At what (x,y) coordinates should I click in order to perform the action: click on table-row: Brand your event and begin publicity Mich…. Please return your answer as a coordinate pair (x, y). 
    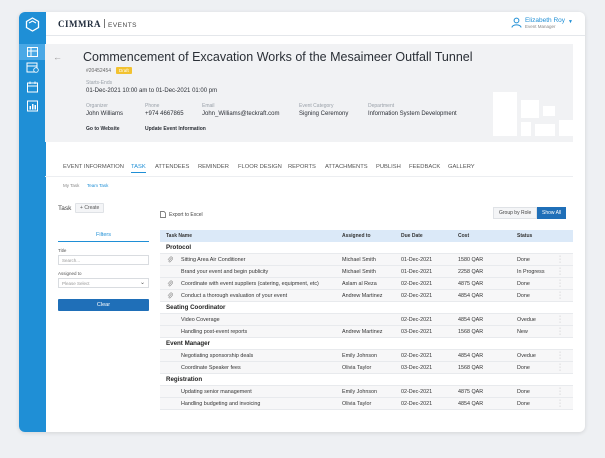
    Looking at the image, I should click on (366, 271).